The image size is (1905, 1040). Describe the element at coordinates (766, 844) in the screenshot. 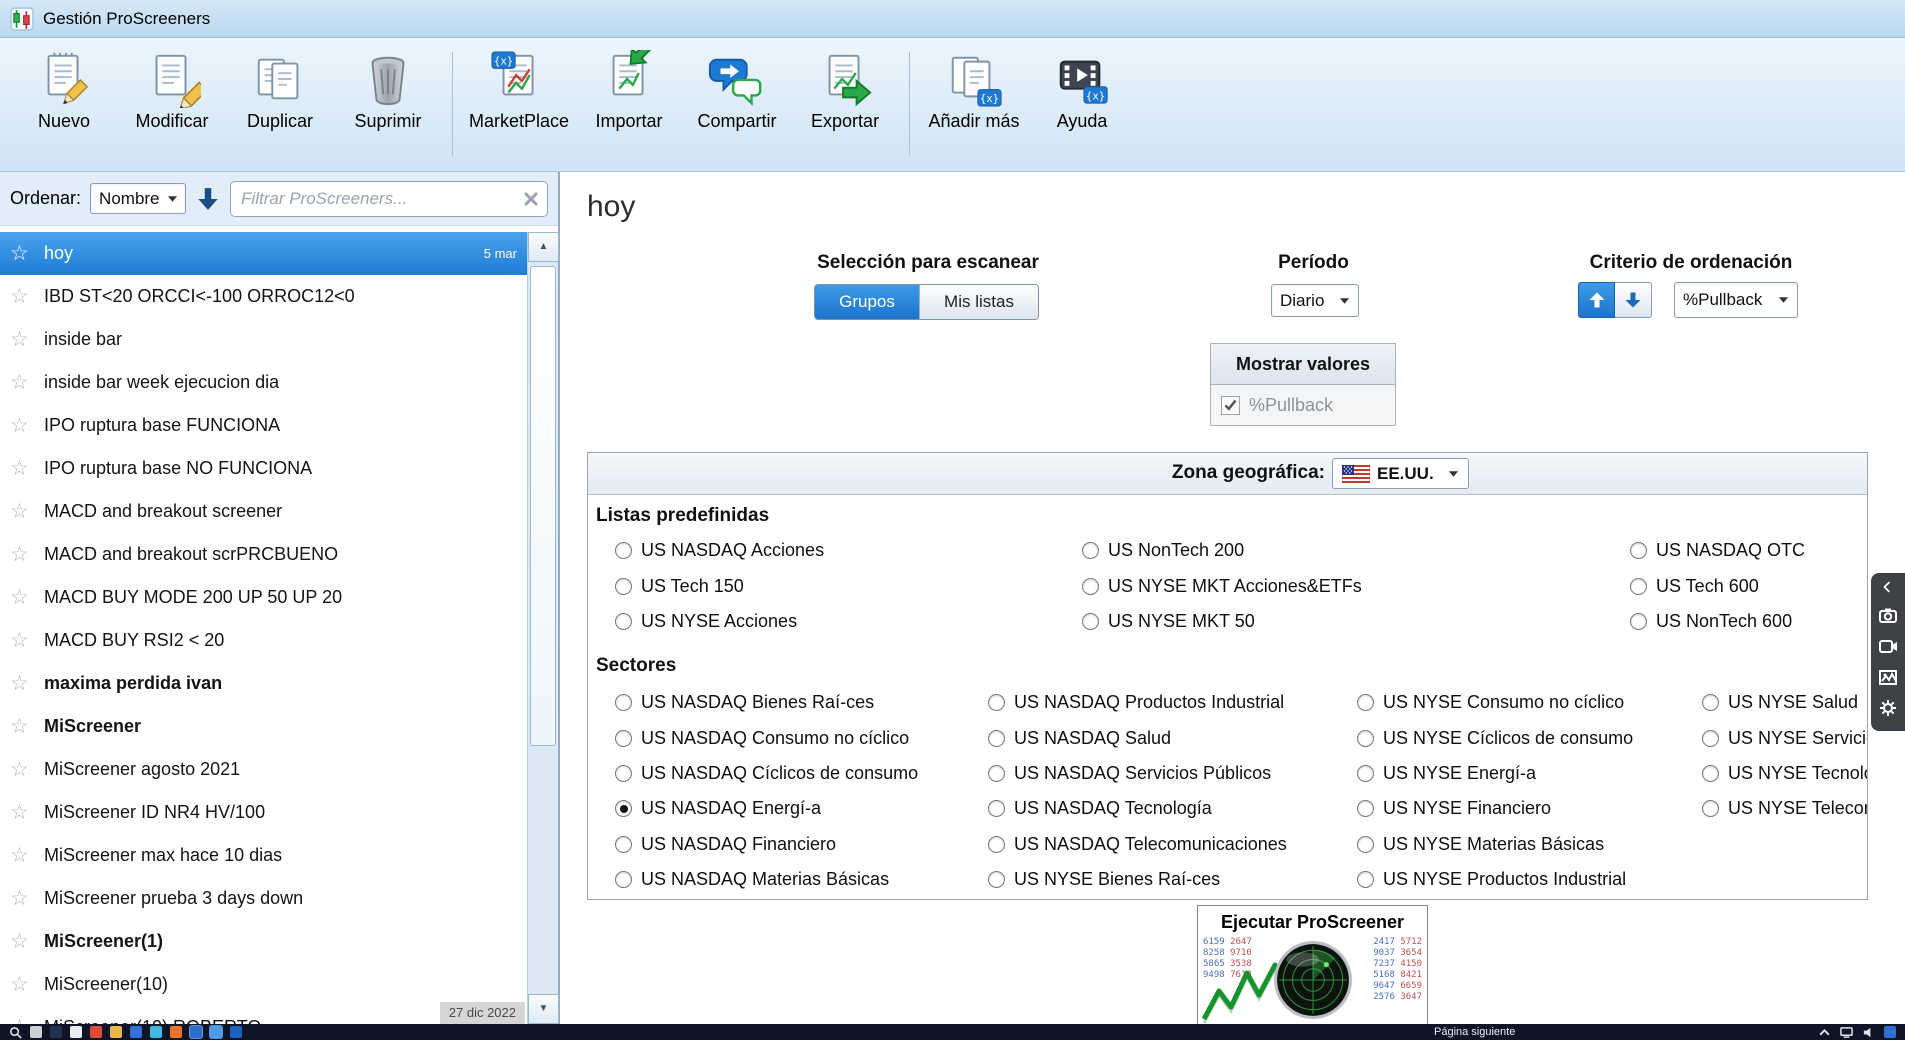

I see `sector-radio: US NASDAQ Financiero` at that location.